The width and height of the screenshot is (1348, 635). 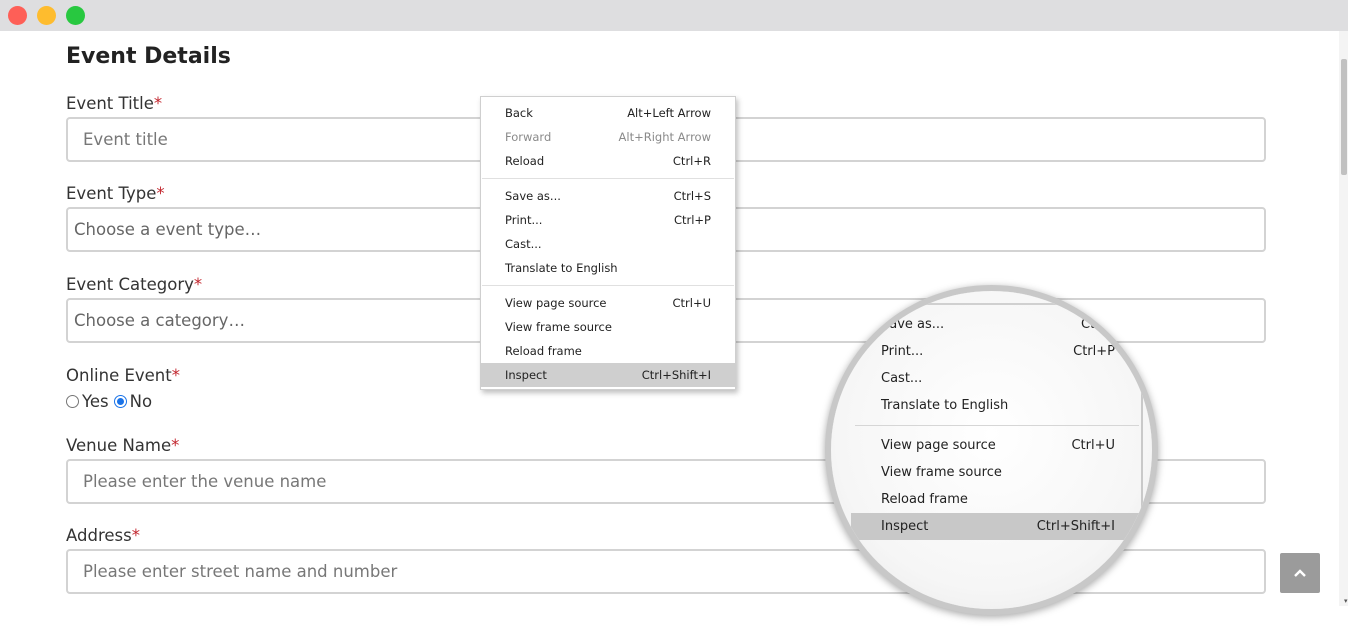 I want to click on context-menu-item-forward: Forward Alt+Right Arrow, so click(x=608, y=137).